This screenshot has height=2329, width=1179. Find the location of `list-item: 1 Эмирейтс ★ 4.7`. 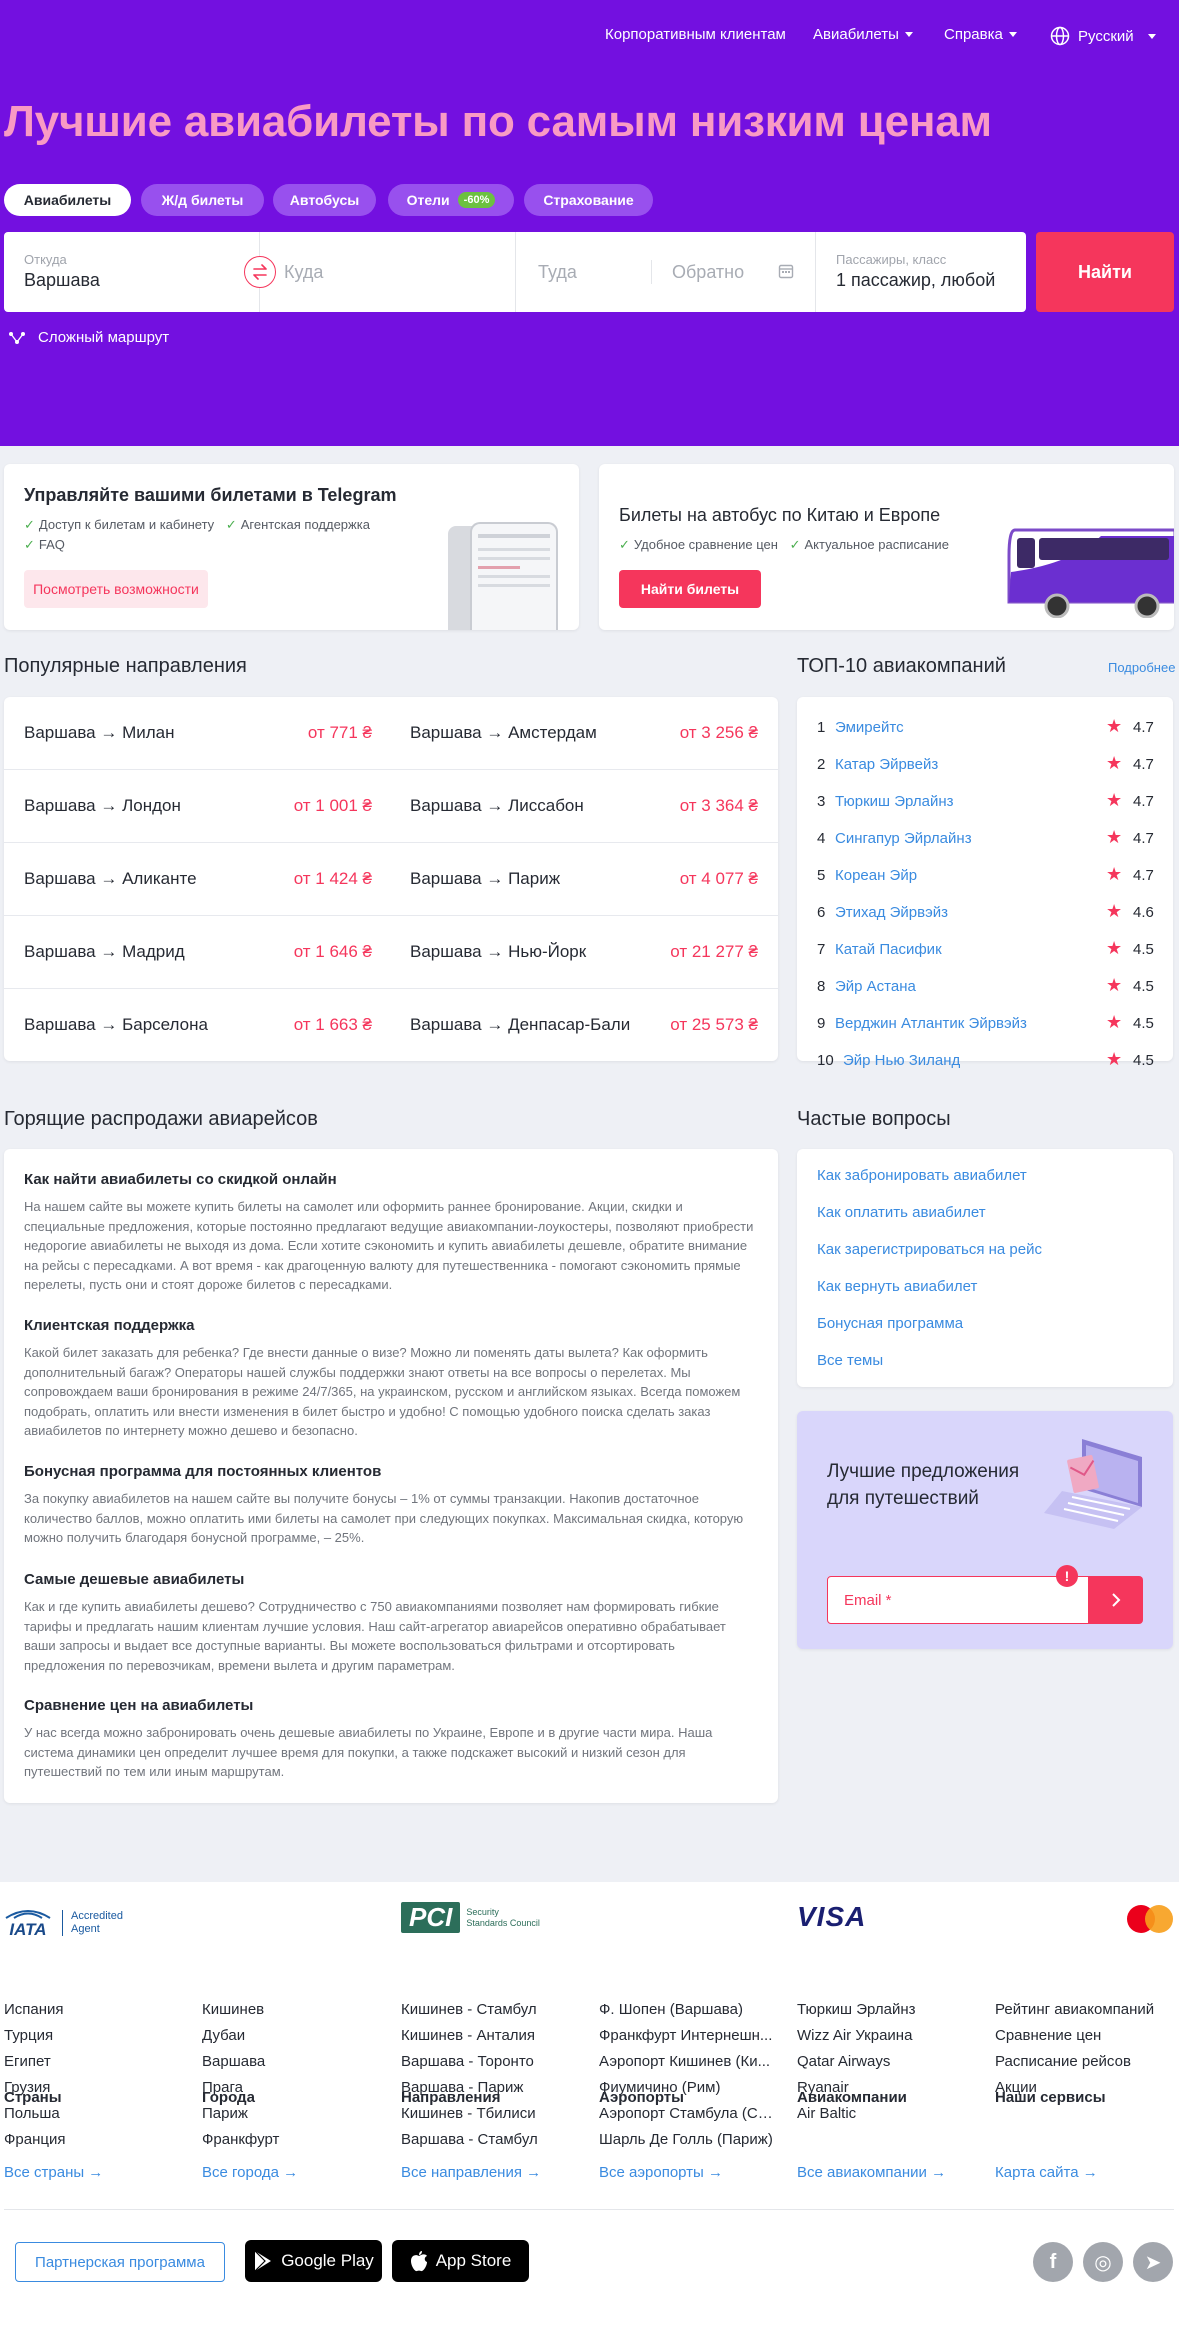

list-item: 1 Эмирейтс ★ 4.7 is located at coordinates (985, 726).